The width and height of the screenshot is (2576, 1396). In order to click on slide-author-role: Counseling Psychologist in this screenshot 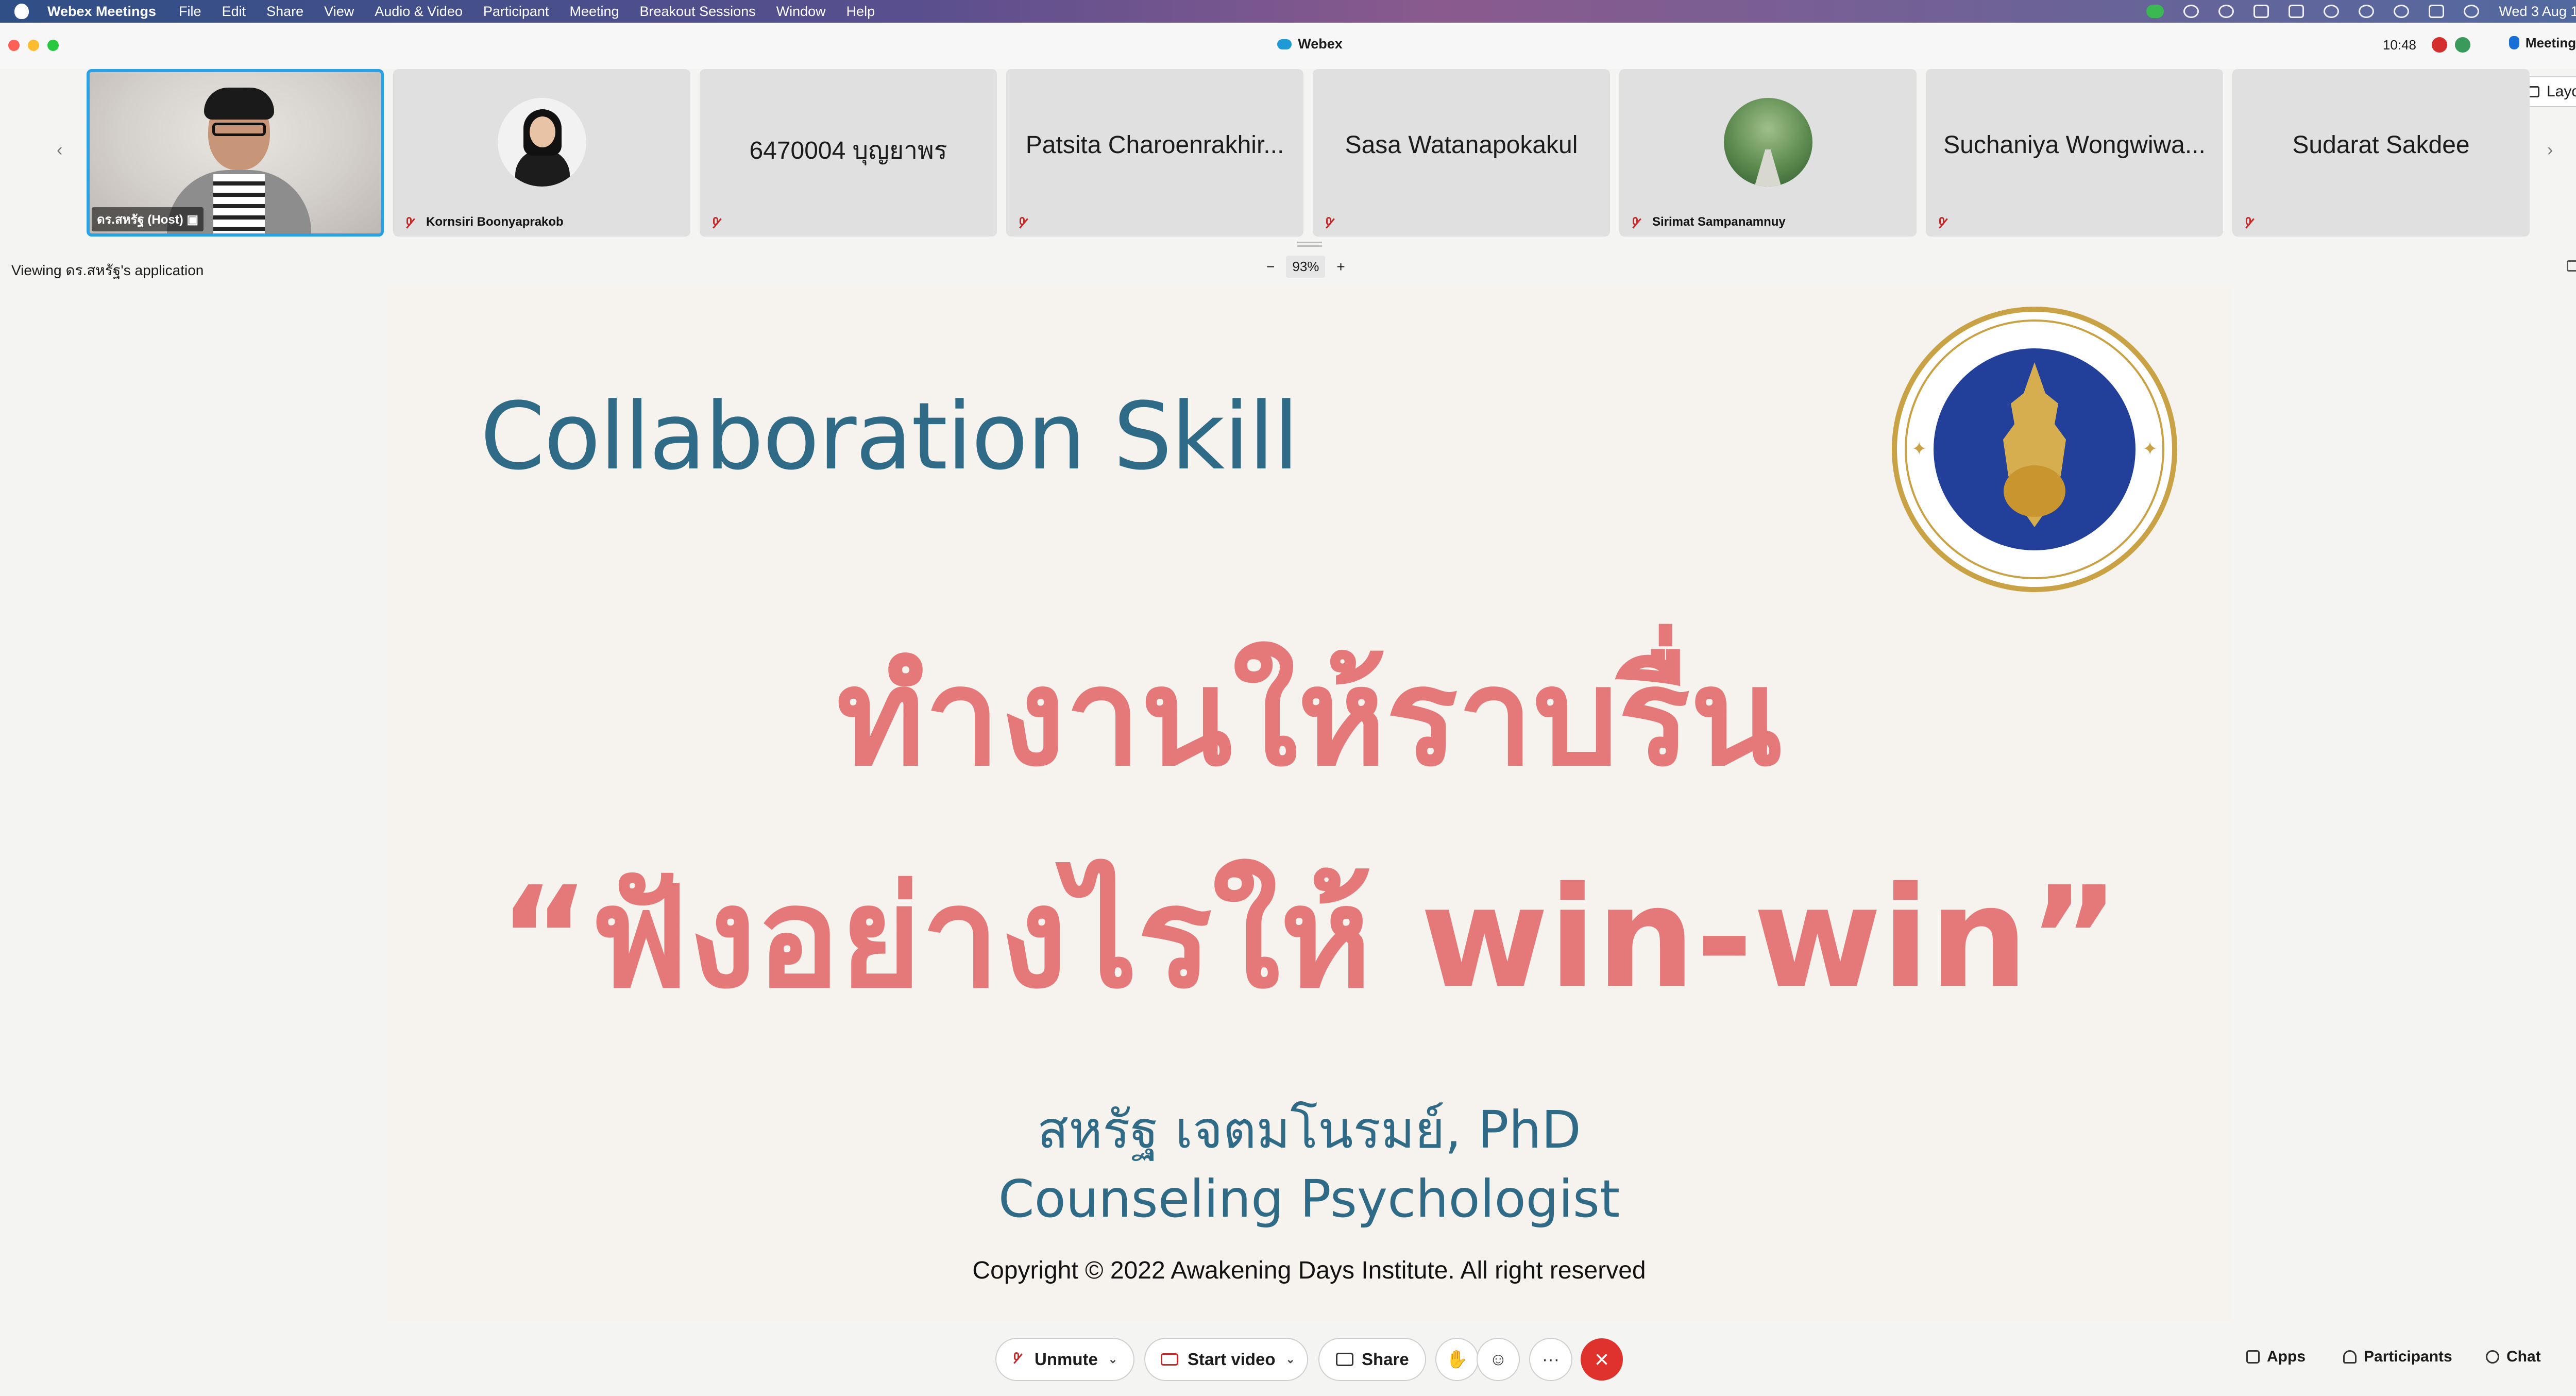, I will do `click(1309, 1199)`.